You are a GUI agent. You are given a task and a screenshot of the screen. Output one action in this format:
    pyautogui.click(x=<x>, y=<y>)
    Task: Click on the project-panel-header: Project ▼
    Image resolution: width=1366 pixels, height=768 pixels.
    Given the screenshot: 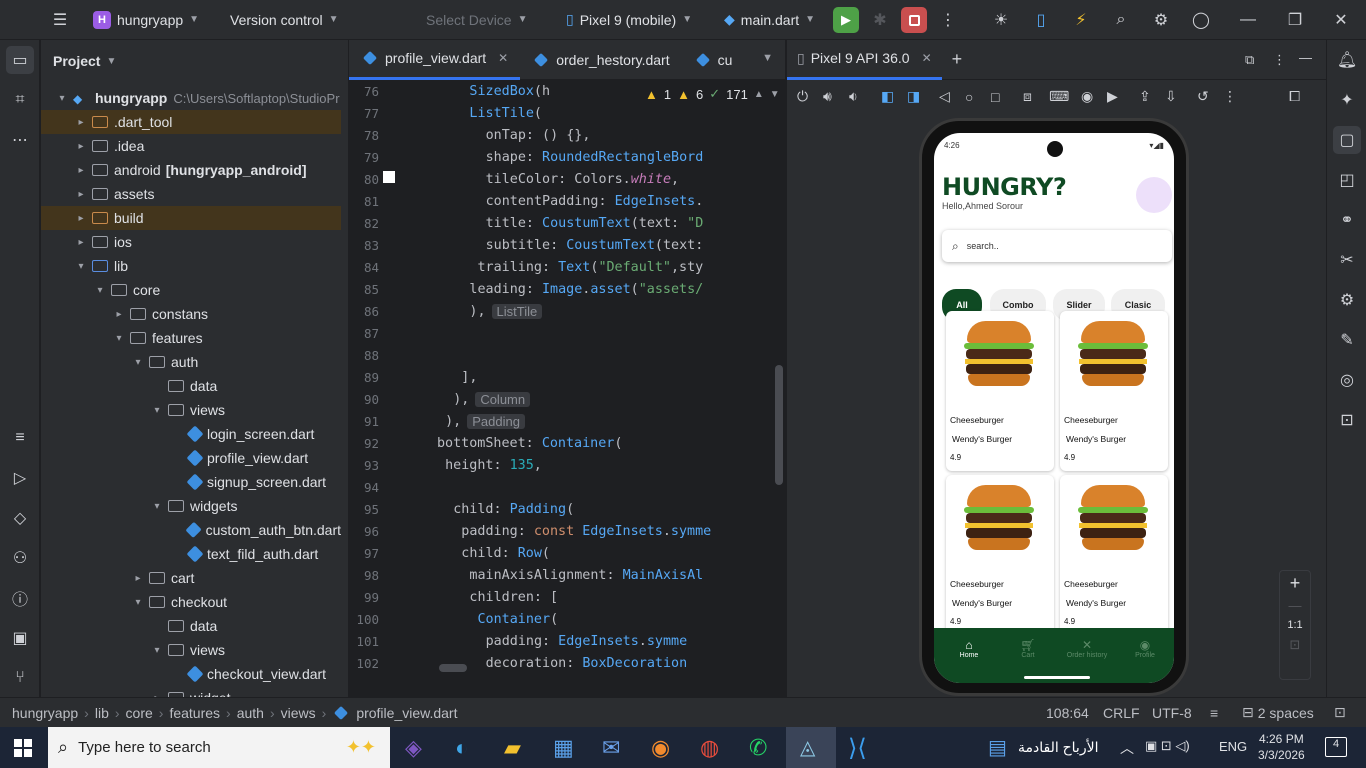 What is the action you would take?
    pyautogui.click(x=194, y=61)
    